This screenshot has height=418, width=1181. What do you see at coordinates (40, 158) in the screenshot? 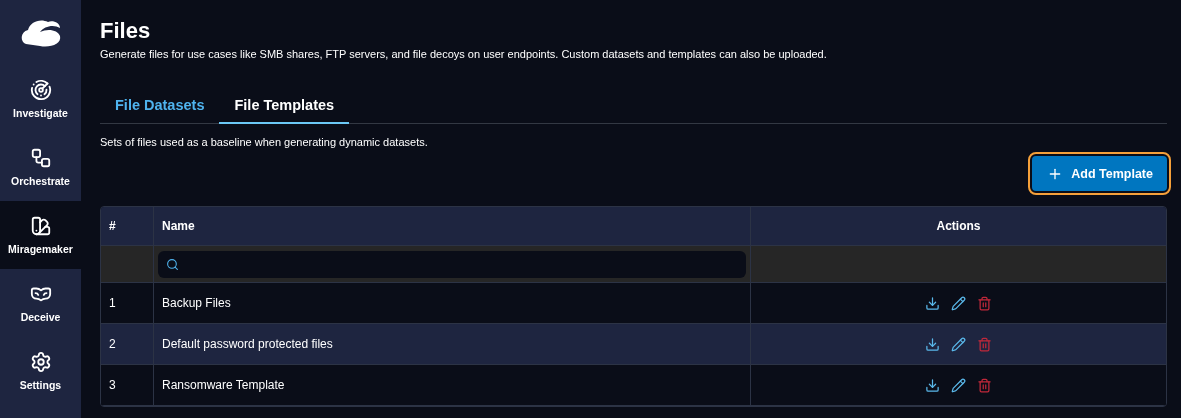
I see `workflow-icon` at bounding box center [40, 158].